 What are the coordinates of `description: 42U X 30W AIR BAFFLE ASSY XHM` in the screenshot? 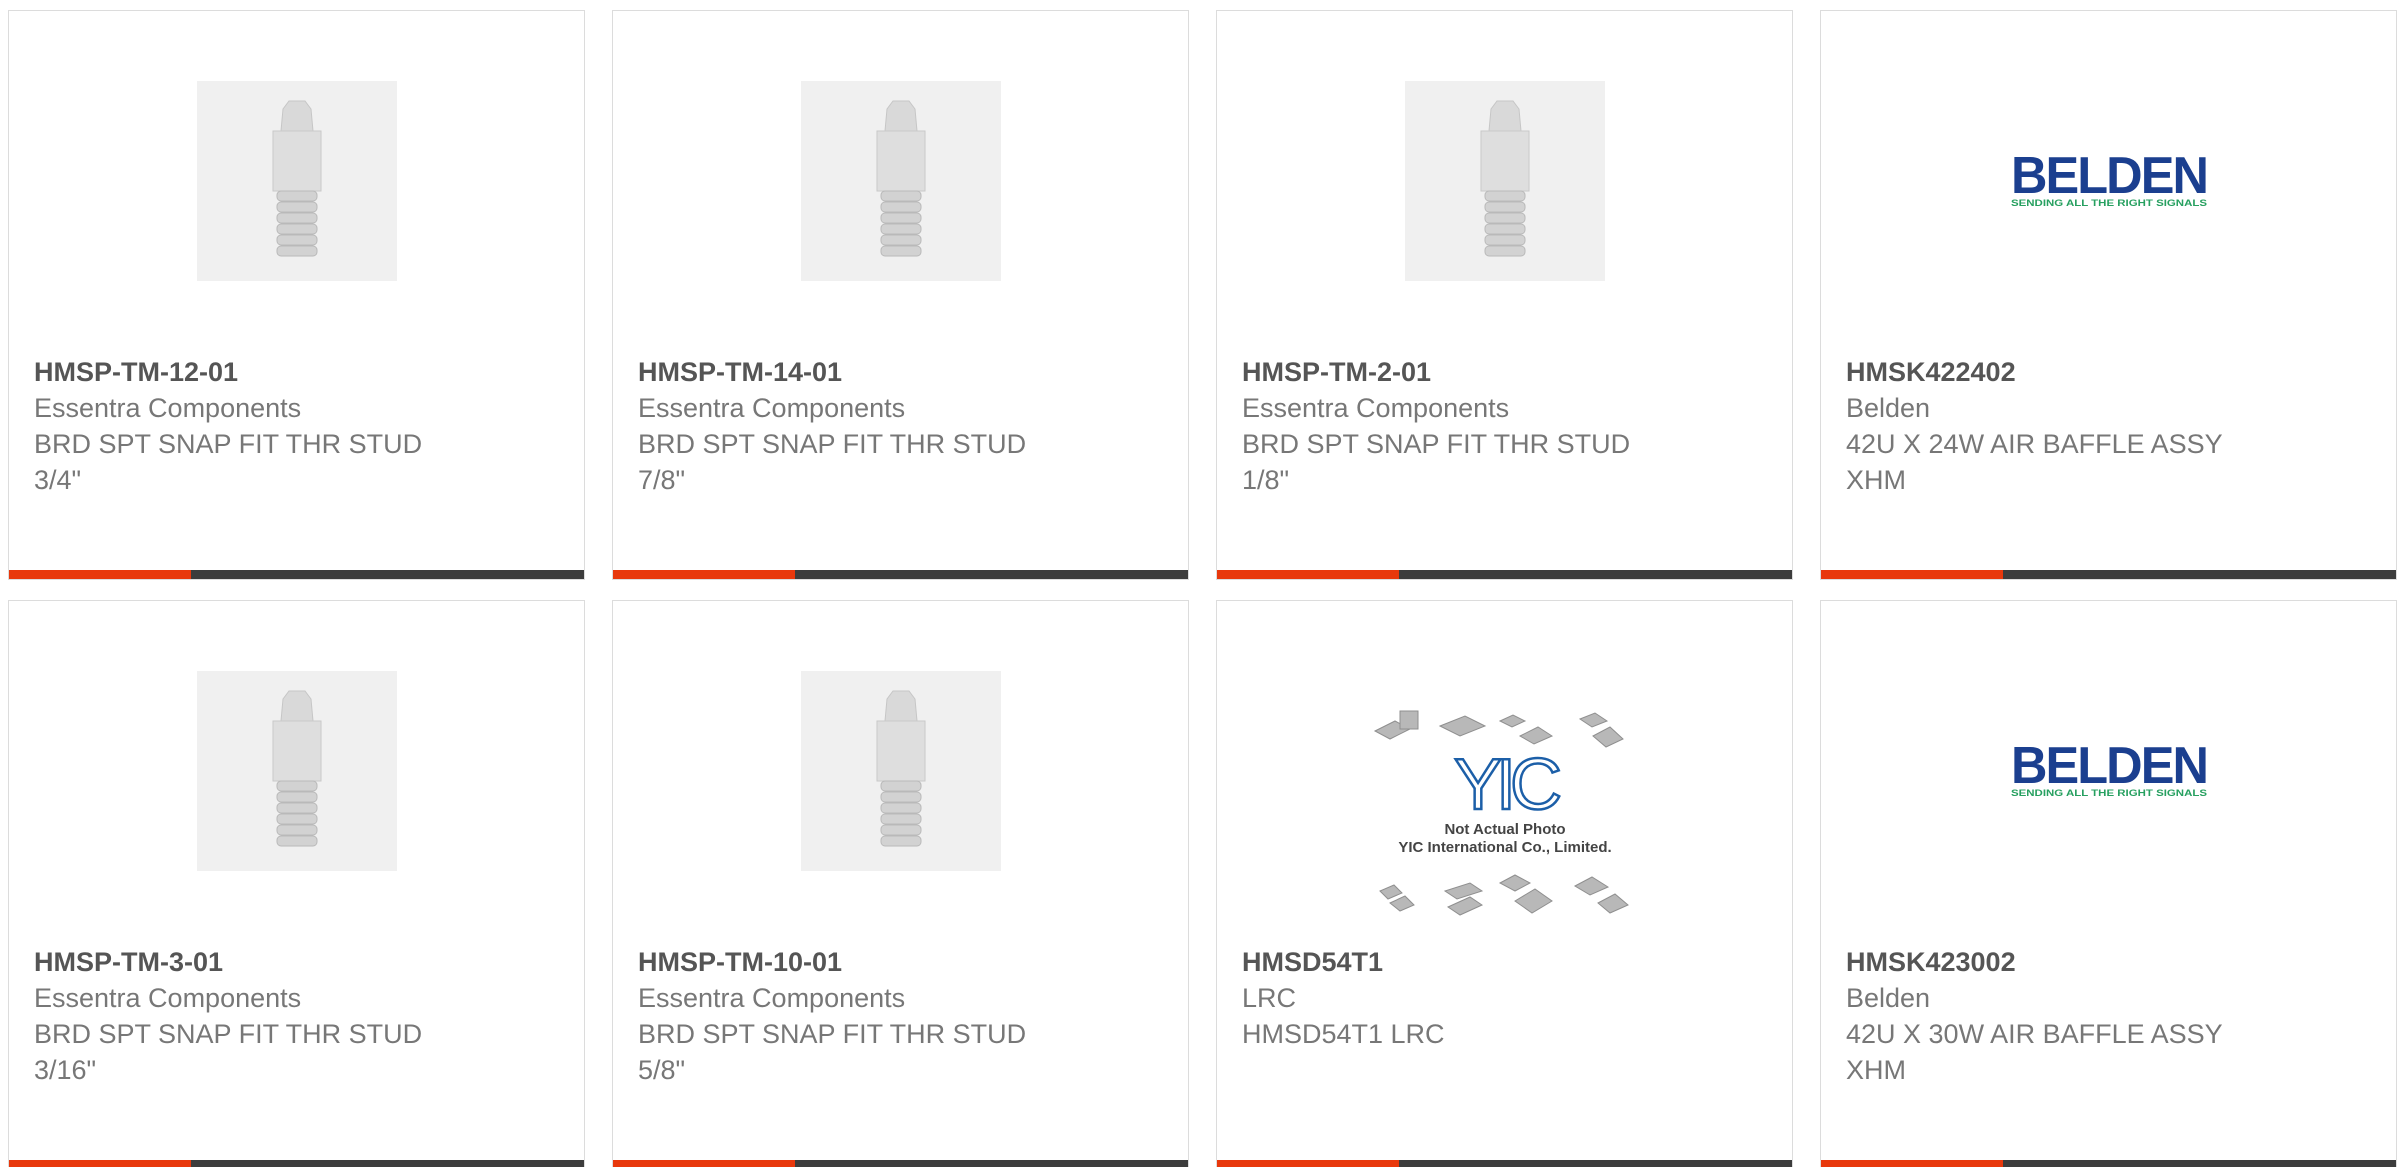 It's located at (2034, 1052).